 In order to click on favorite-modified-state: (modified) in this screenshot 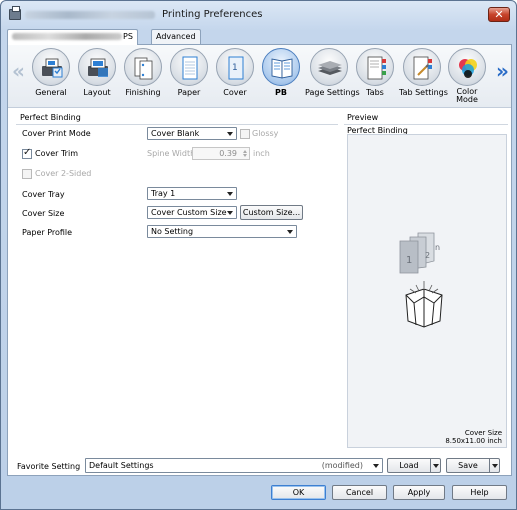, I will do `click(342, 465)`.